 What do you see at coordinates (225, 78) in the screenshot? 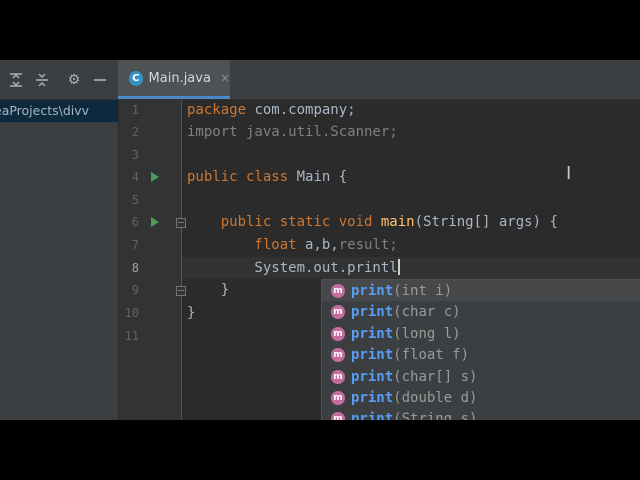
I see `close-icon: ×` at bounding box center [225, 78].